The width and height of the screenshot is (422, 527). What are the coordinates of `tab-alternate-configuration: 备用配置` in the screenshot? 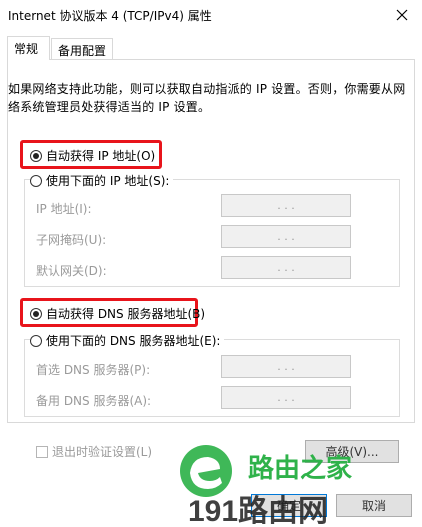 It's located at (82, 49).